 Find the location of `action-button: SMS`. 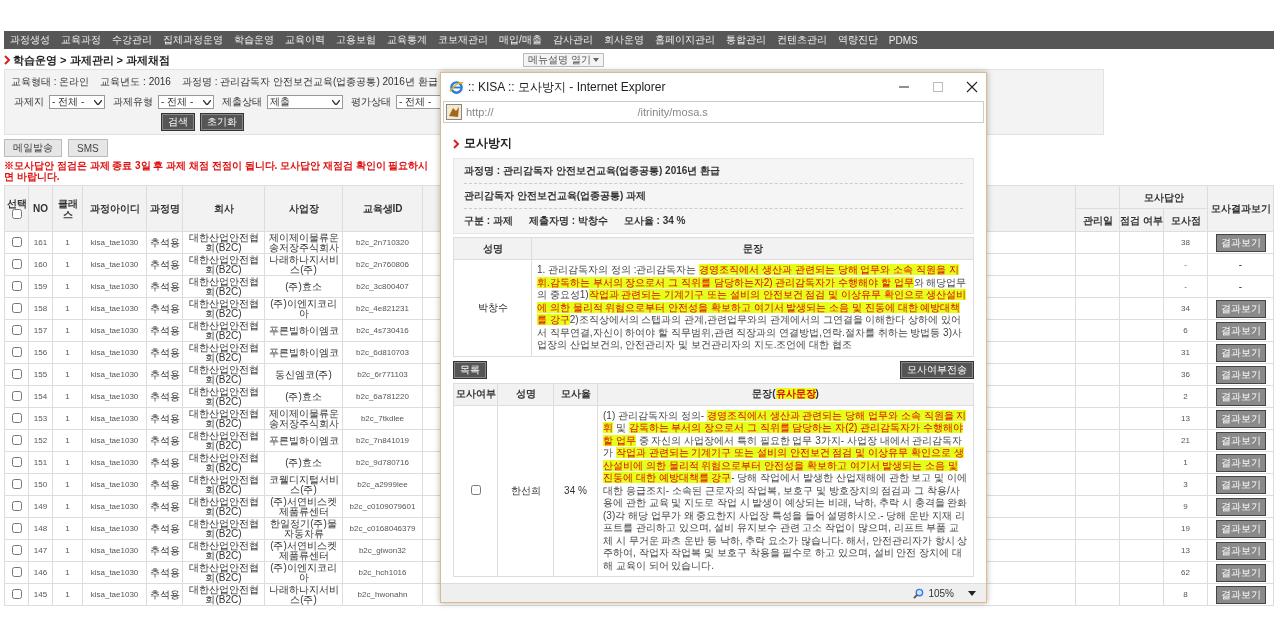

action-button: SMS is located at coordinates (88, 148).